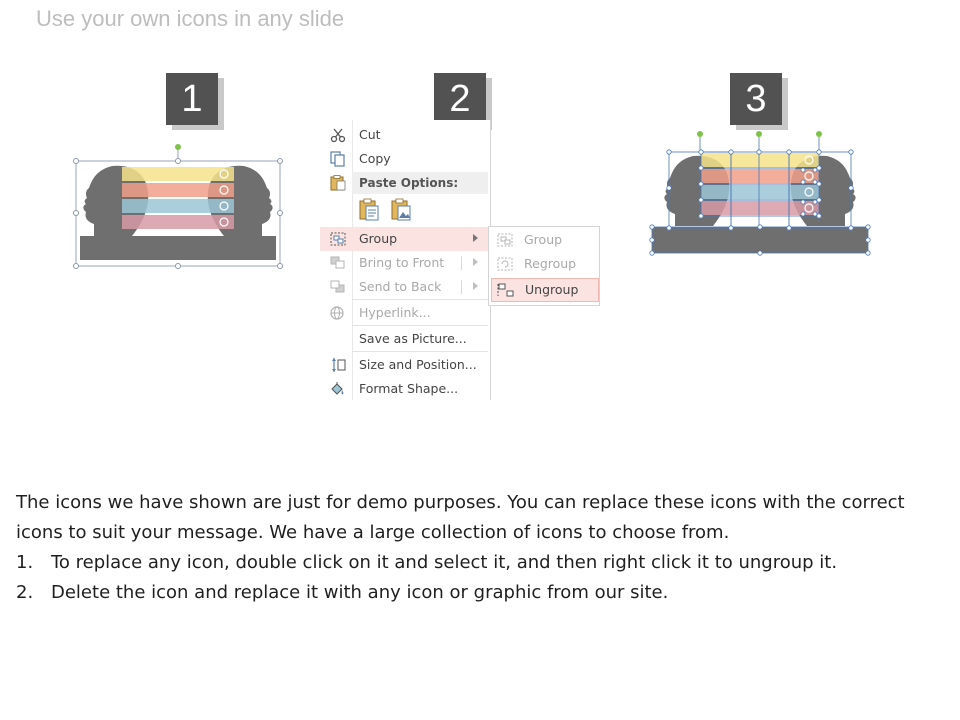  Describe the element at coordinates (370, 134) in the screenshot. I see `menu-label-cut: Cut` at that location.